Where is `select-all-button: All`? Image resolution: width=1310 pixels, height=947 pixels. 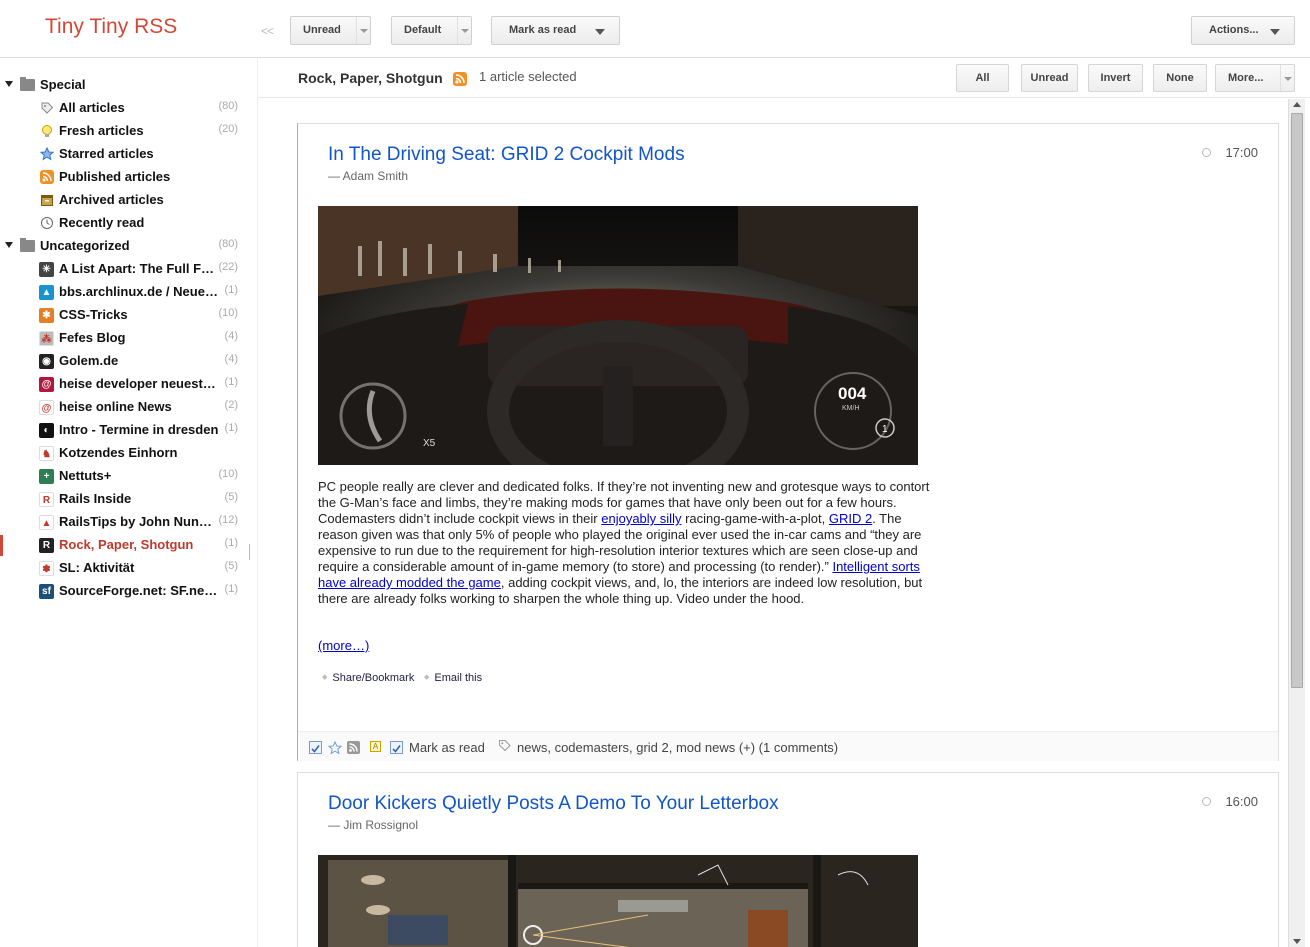
select-all-button: All is located at coordinates (982, 78).